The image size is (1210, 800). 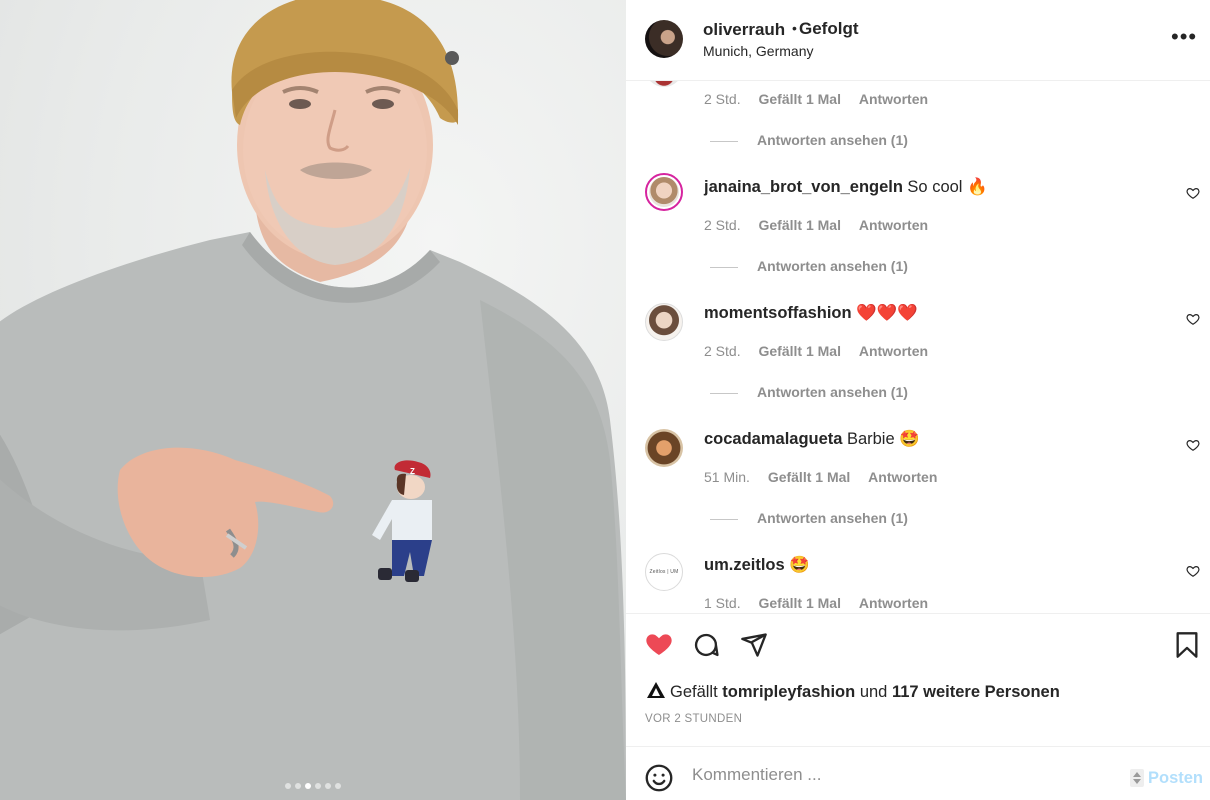 I want to click on post-header: oliverrauh • Gefolgt Munich, Germany •••, so click(x=918, y=40).